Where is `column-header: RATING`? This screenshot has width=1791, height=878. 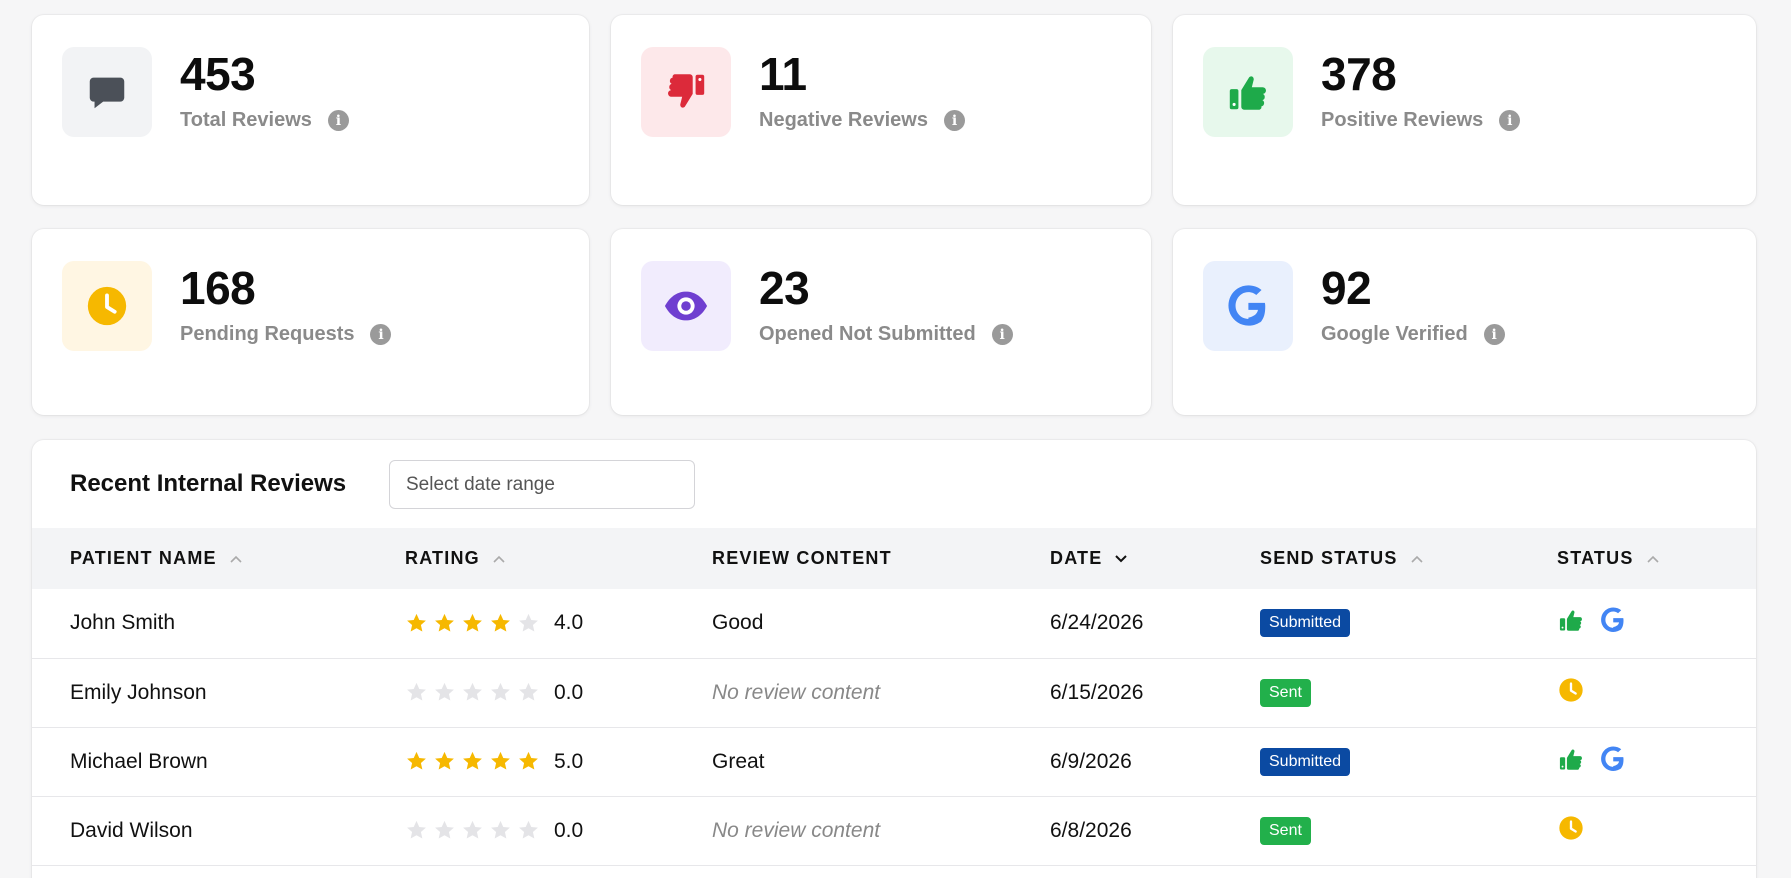
column-header: RATING is located at coordinates (558, 558).